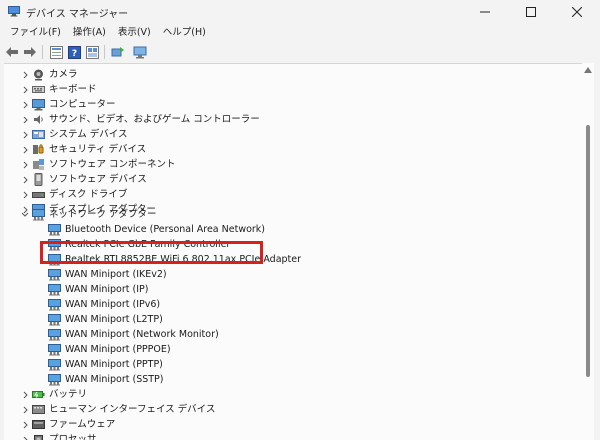  I want to click on properties-button, so click(56, 52).